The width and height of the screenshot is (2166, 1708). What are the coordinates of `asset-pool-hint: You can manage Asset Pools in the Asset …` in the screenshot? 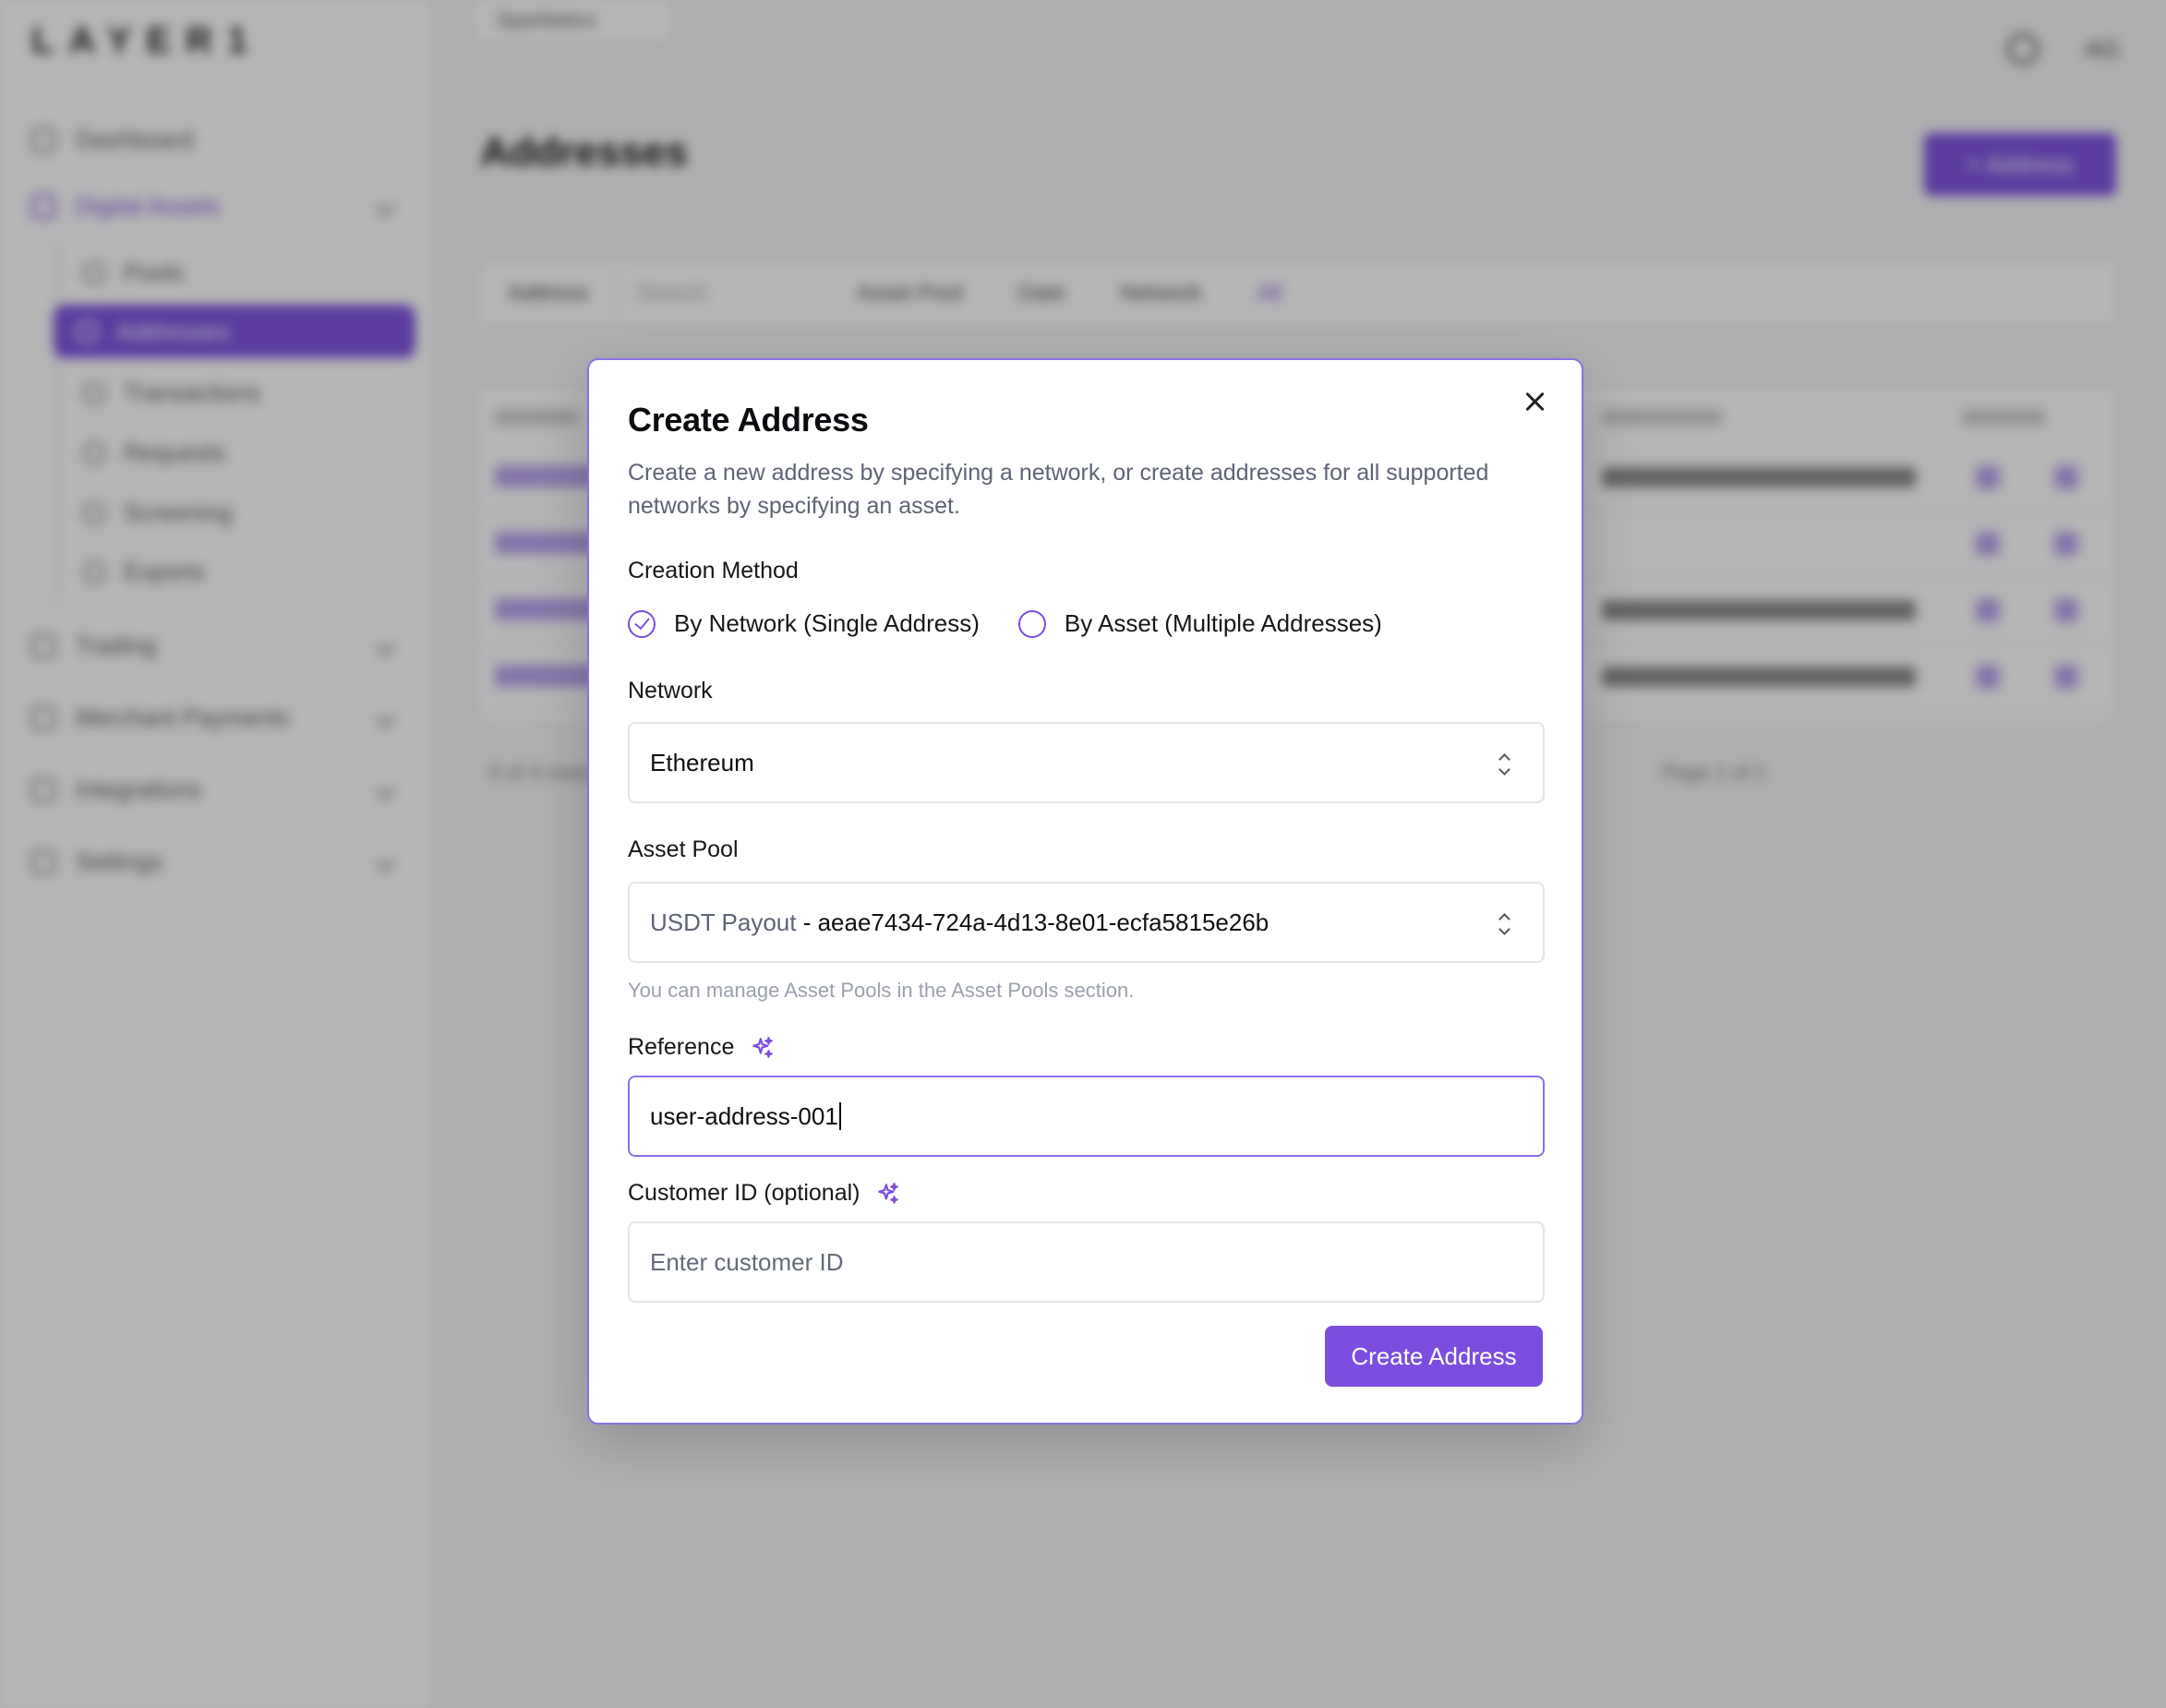 It's located at (882, 990).